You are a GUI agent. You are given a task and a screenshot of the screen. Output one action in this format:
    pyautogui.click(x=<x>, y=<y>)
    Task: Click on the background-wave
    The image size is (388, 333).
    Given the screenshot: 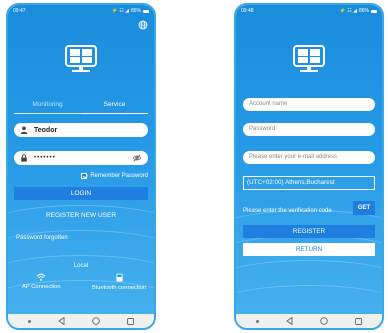 What is the action you would take?
    pyautogui.click(x=309, y=299)
    